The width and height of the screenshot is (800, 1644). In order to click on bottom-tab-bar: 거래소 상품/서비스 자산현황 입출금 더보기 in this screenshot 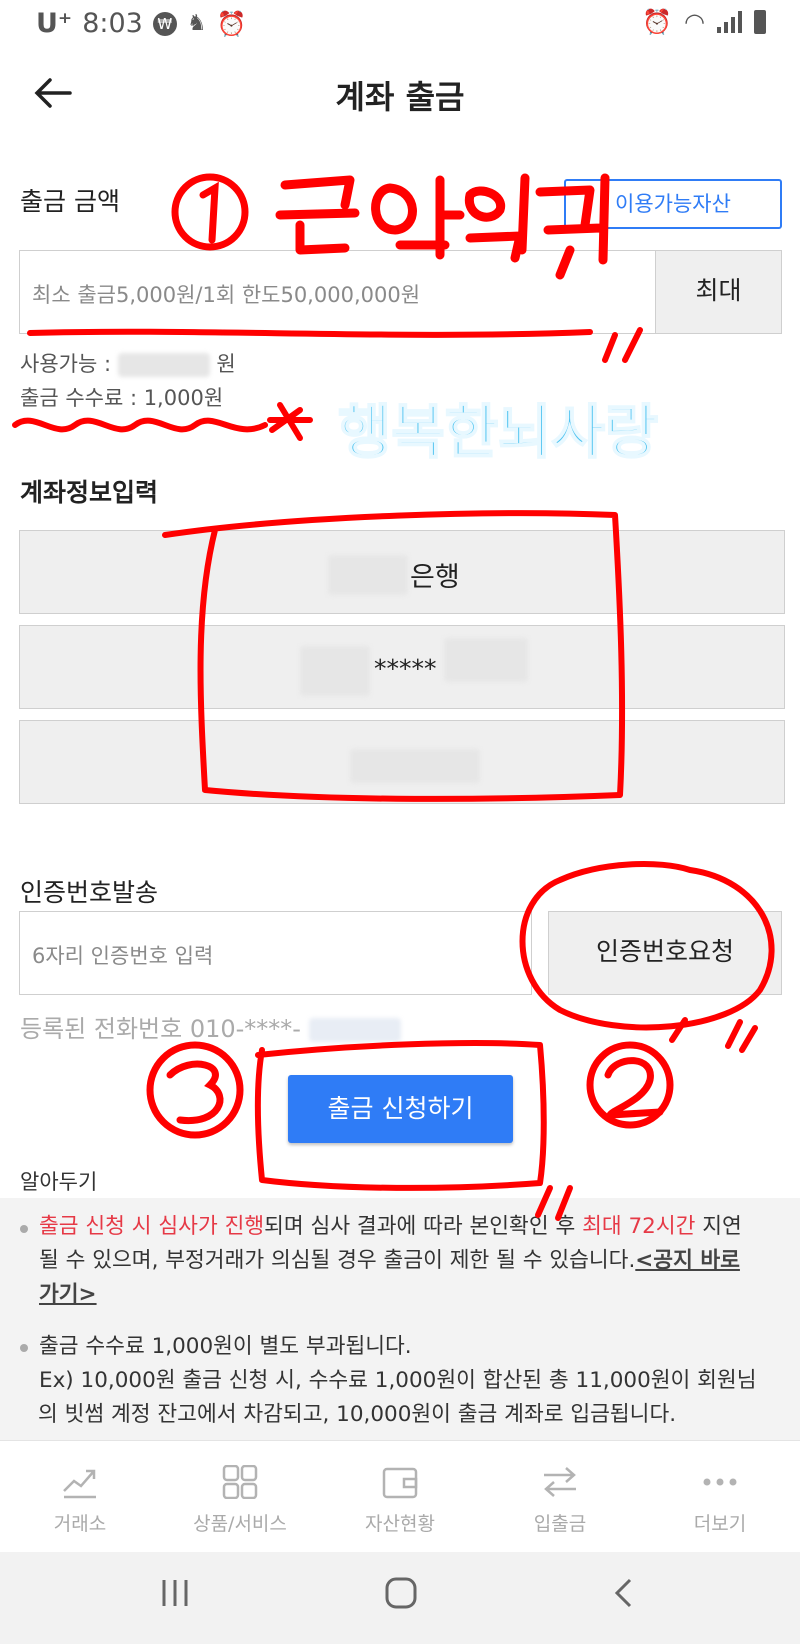, I will do `click(400, 1496)`.